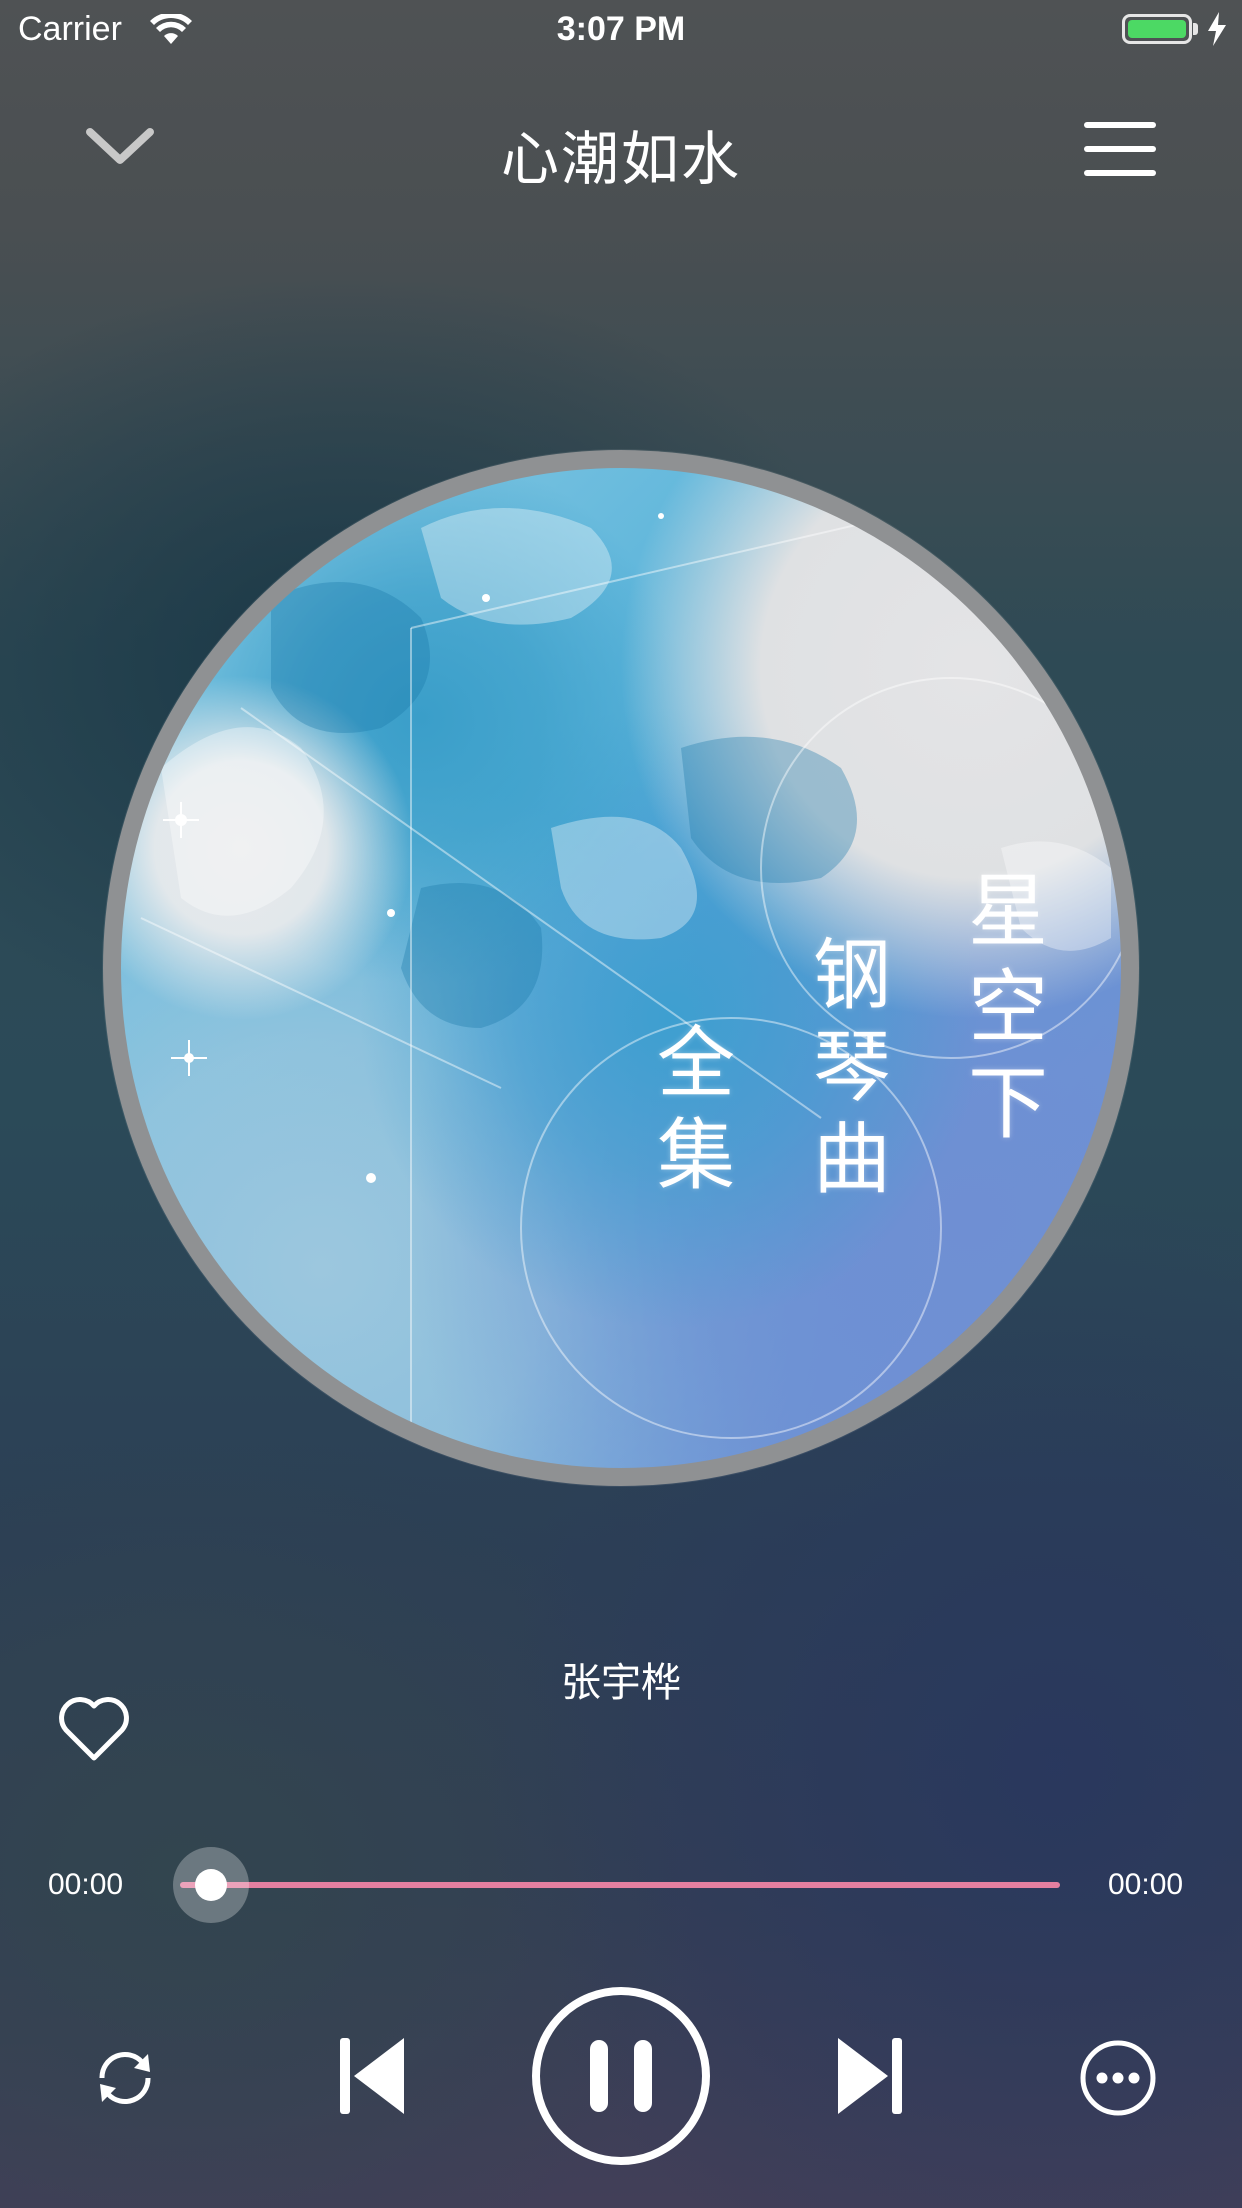 The width and height of the screenshot is (1242, 2208). Describe the element at coordinates (1008, 1007) in the screenshot. I see `cover-title-column-1: 星 空 下` at that location.